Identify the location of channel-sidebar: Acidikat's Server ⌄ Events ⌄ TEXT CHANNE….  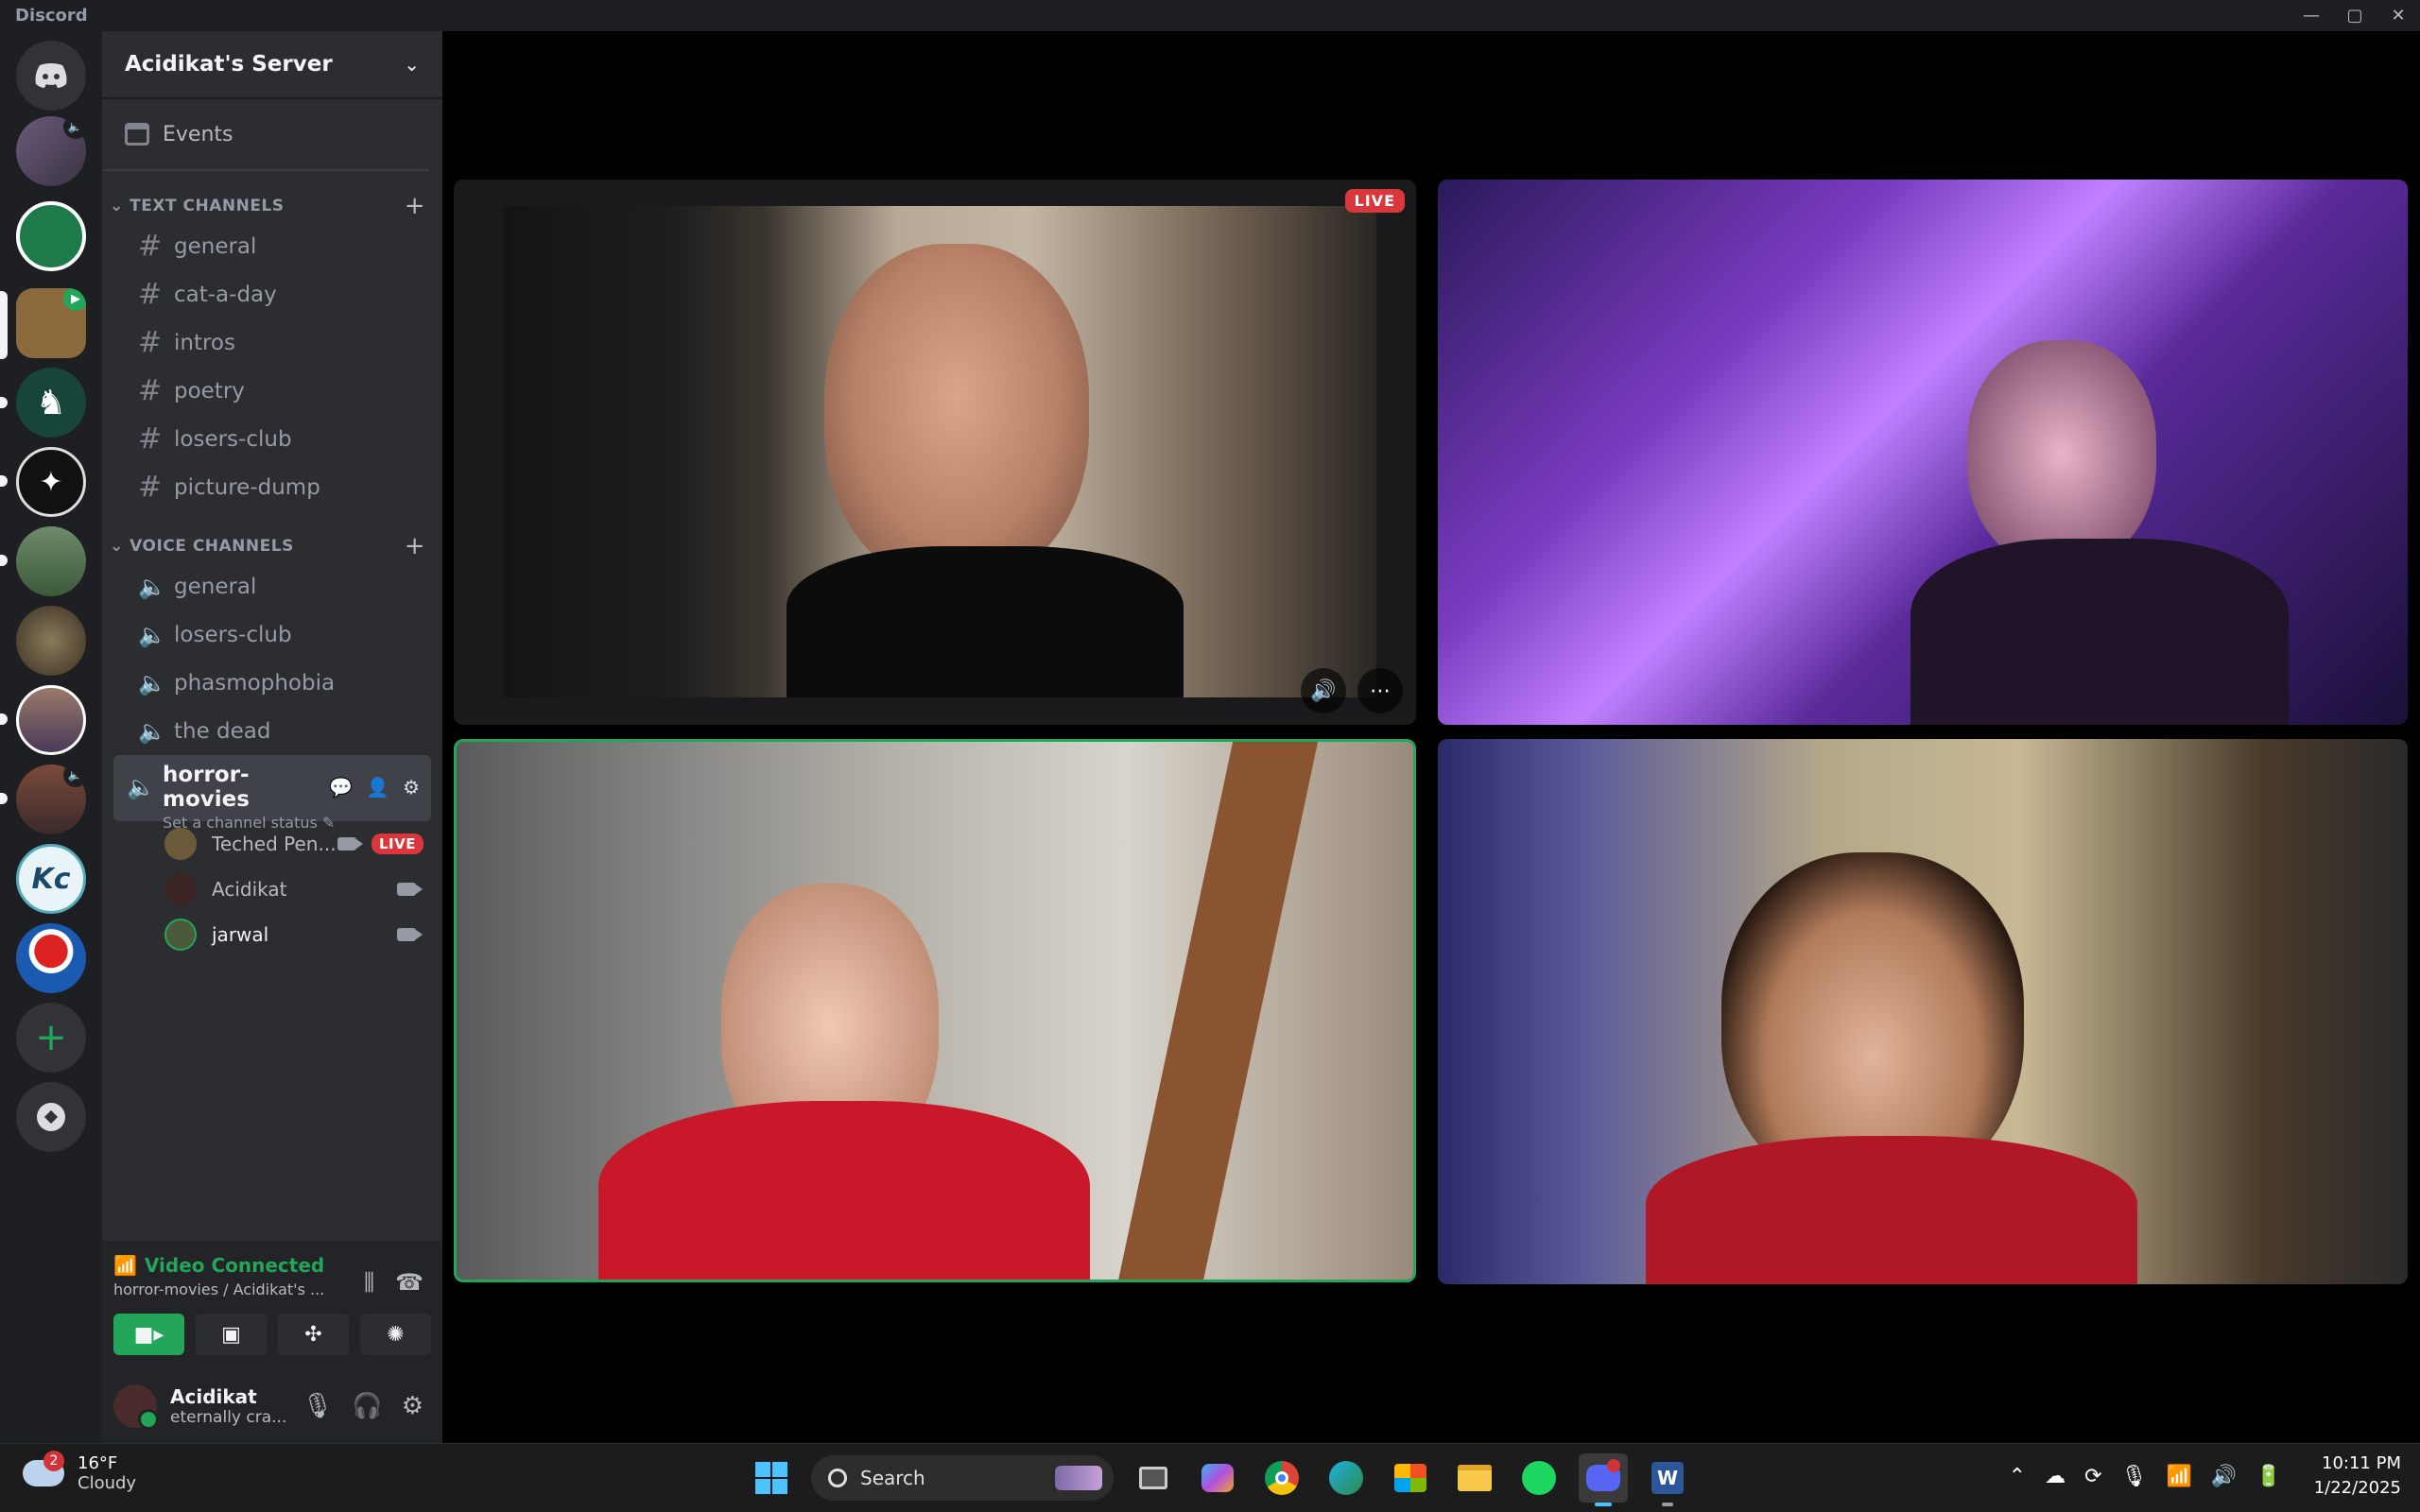
(272, 737).